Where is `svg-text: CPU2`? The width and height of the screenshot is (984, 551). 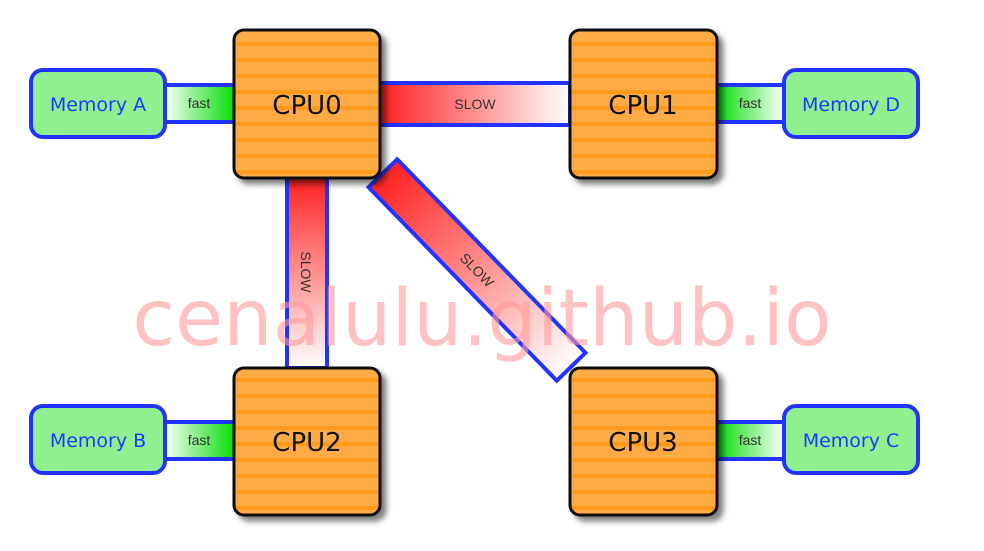
svg-text: CPU2 is located at coordinates (306, 443).